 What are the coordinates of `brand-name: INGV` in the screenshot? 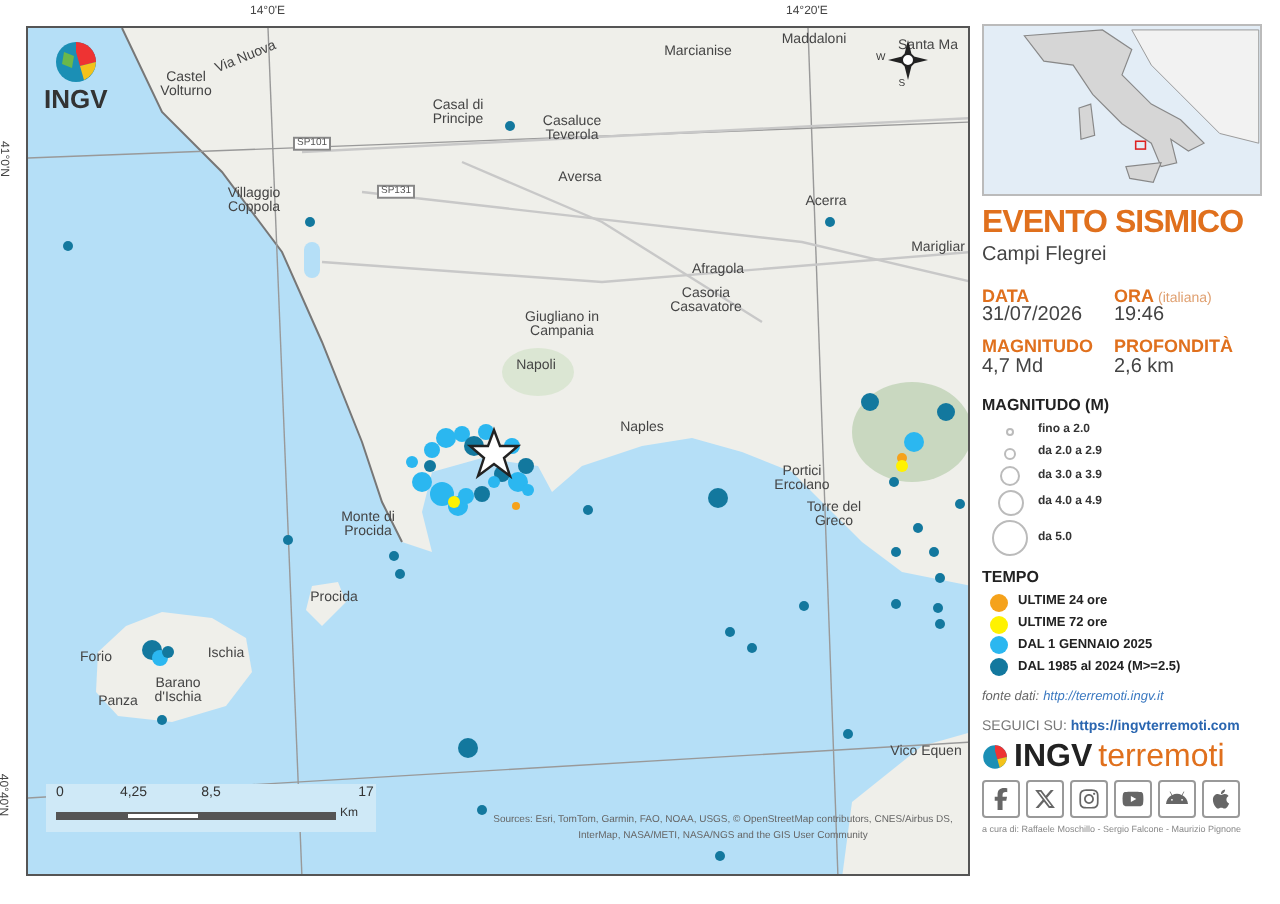 It's located at (1053, 757).